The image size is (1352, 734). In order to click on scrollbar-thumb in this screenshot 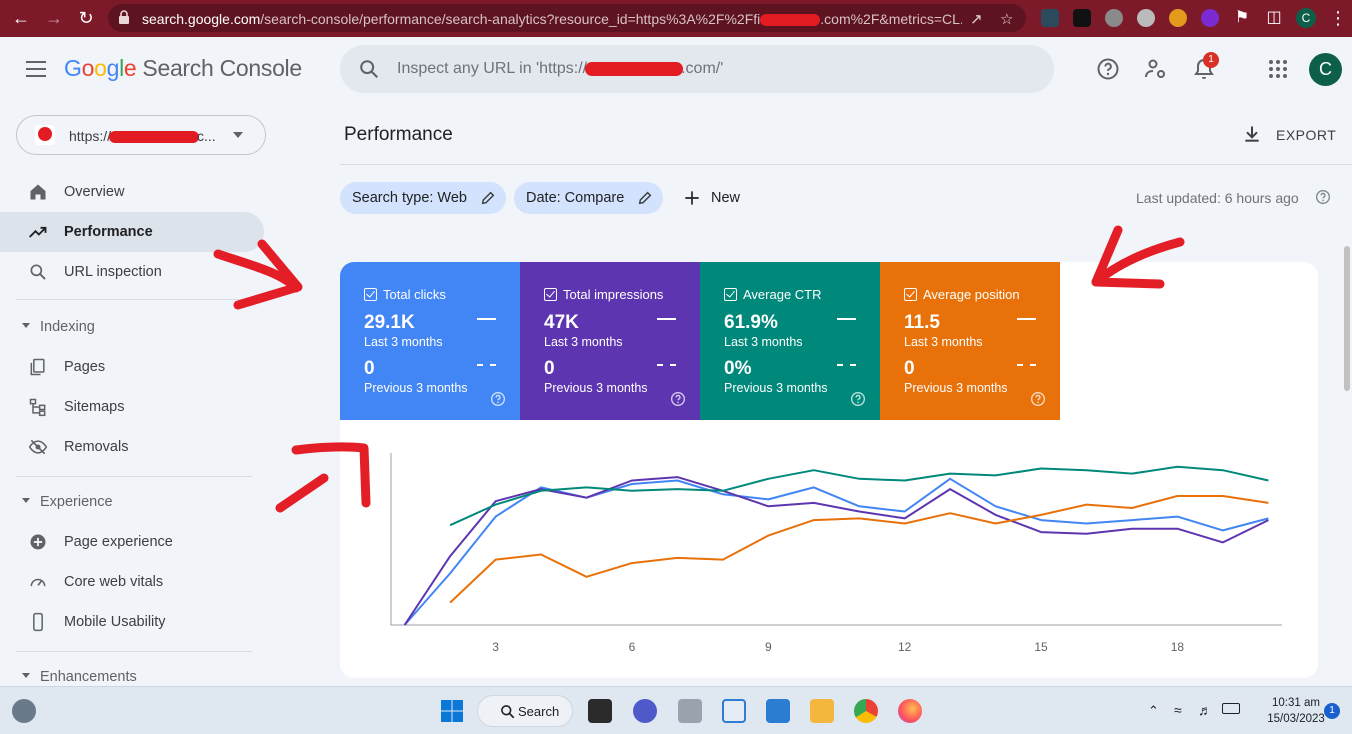, I will do `click(1347, 318)`.